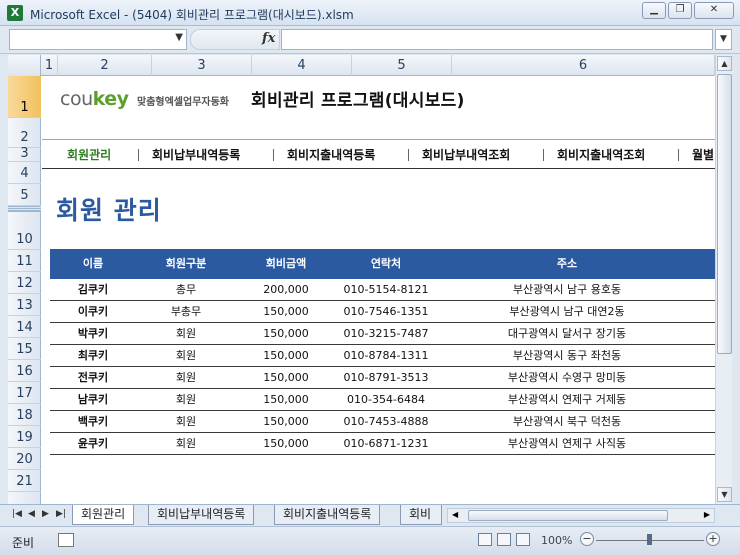 This screenshot has height=555, width=740. I want to click on row-header: 2, so click(24, 133).